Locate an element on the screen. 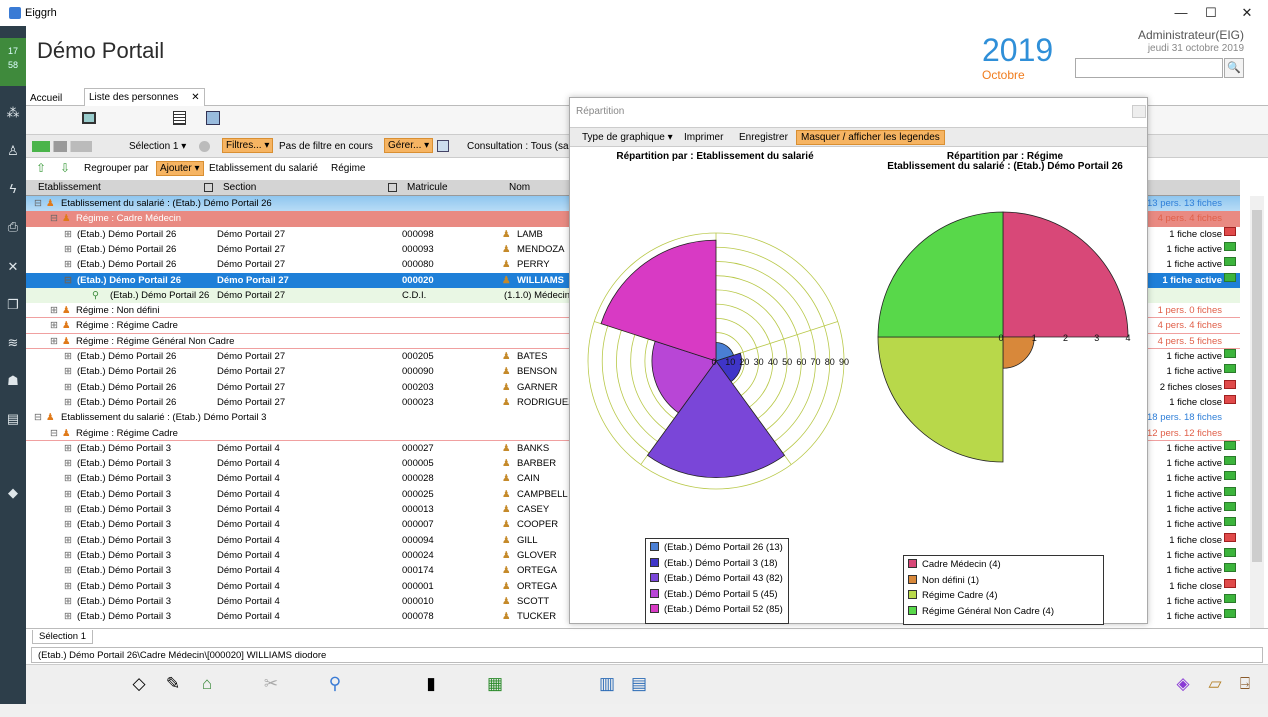 The image size is (1268, 717). layers-icon: ≋ is located at coordinates (13, 343).